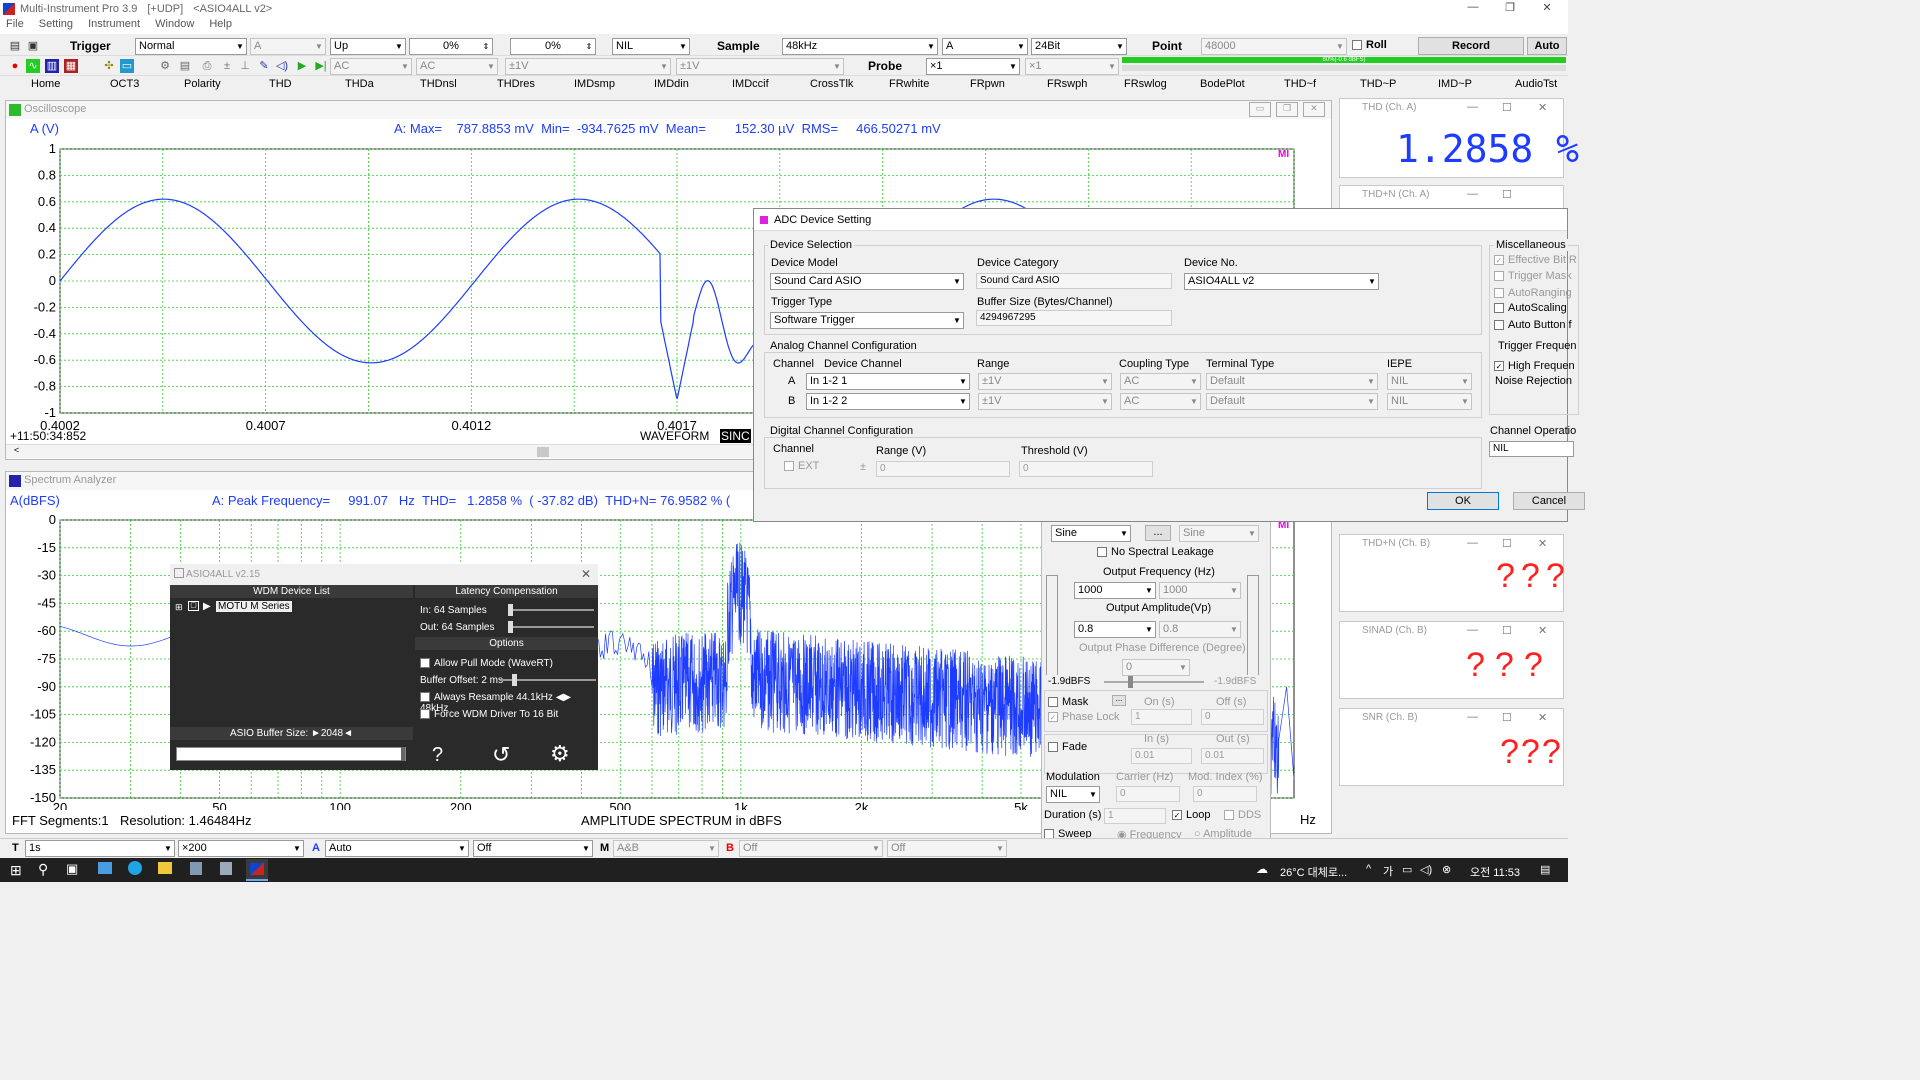 The height and width of the screenshot is (1080, 1920). Describe the element at coordinates (750, 84) in the screenshot. I see `tab-imdccif: IMDccif` at that location.